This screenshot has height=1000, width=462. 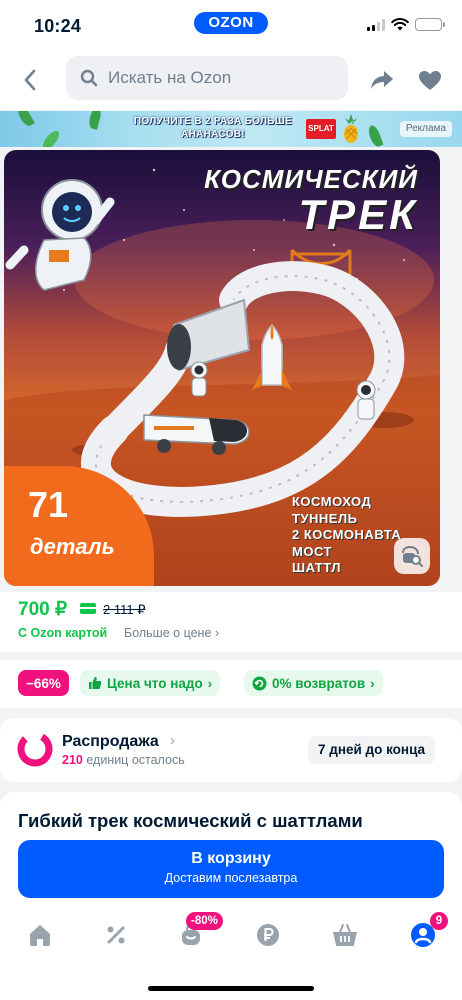 What do you see at coordinates (351, 128) in the screenshot?
I see `pineapple-icon` at bounding box center [351, 128].